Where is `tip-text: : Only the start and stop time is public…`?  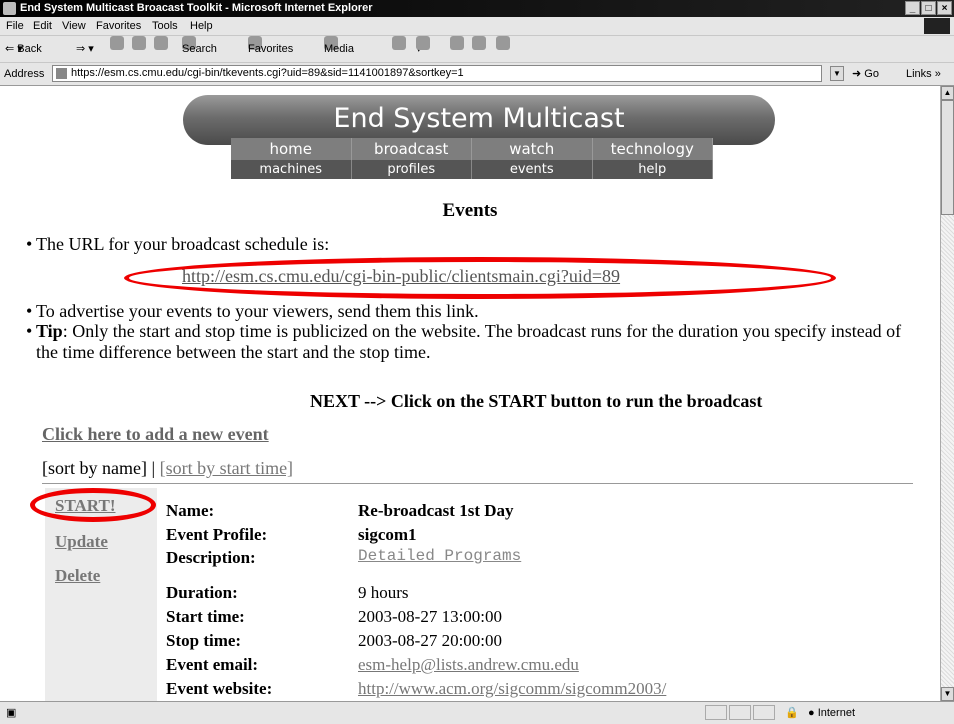 tip-text: : Only the start and stop time is public… is located at coordinates (469, 341).